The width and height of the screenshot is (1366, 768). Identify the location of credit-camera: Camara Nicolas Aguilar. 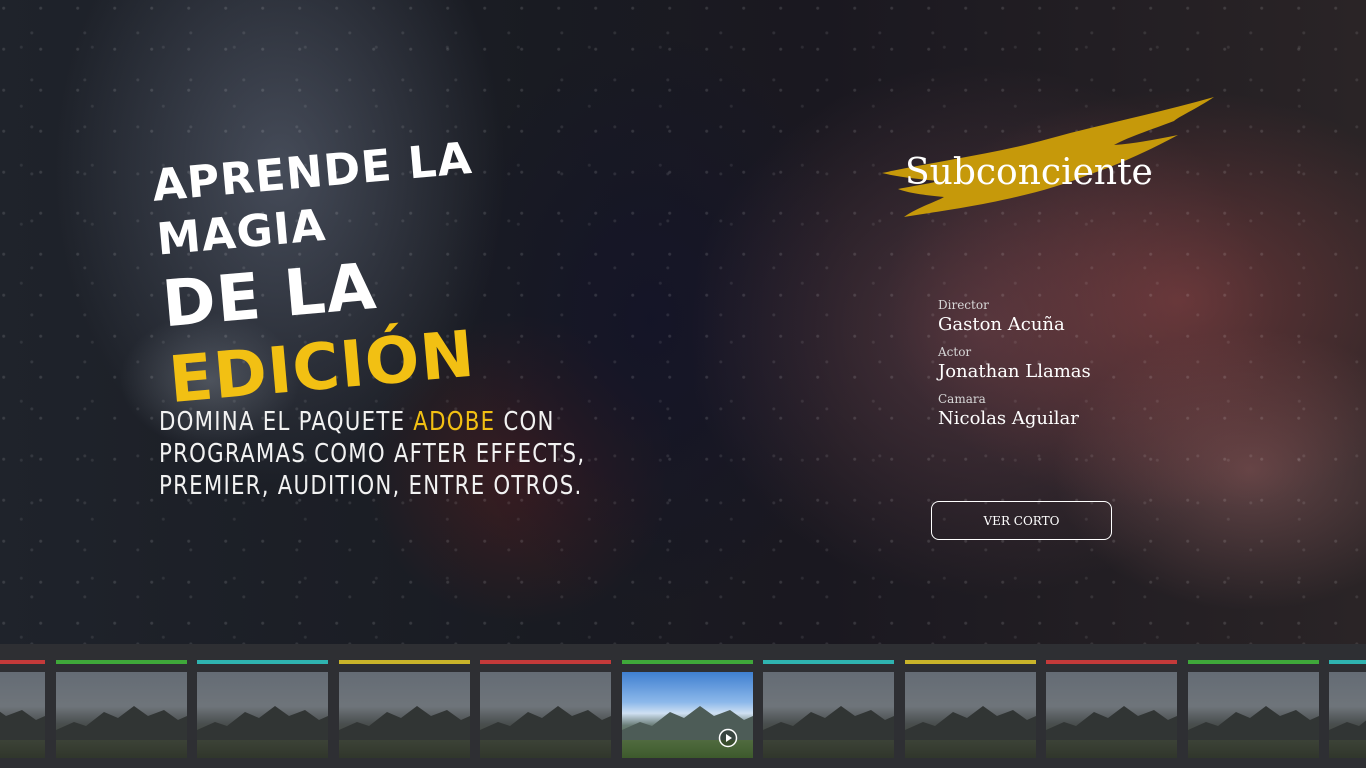
(1014, 411).